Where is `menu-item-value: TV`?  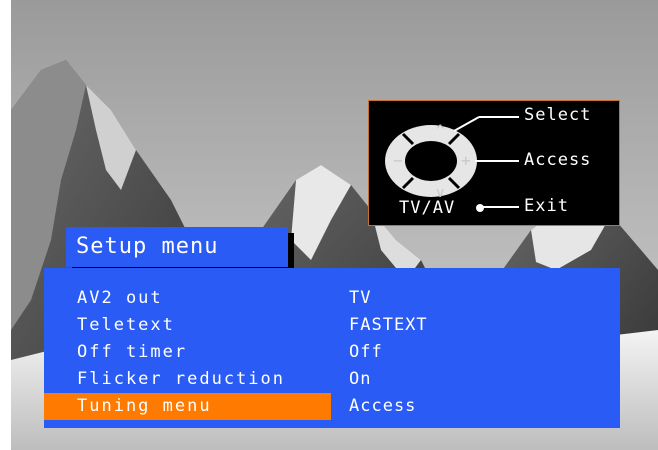
menu-item-value: TV is located at coordinates (360, 298).